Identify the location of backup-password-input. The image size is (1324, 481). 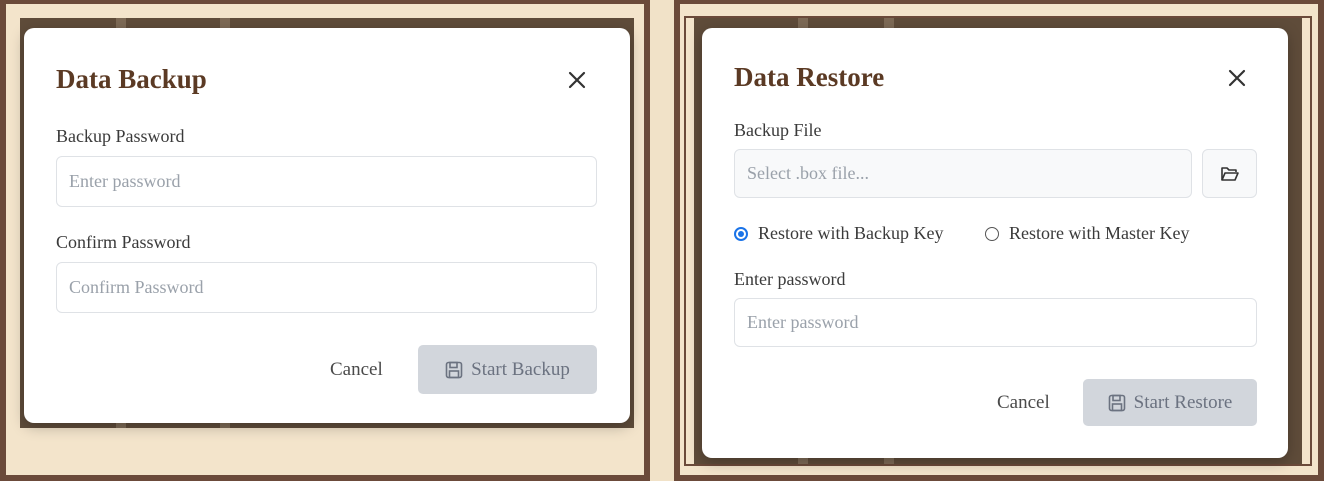
(326, 181).